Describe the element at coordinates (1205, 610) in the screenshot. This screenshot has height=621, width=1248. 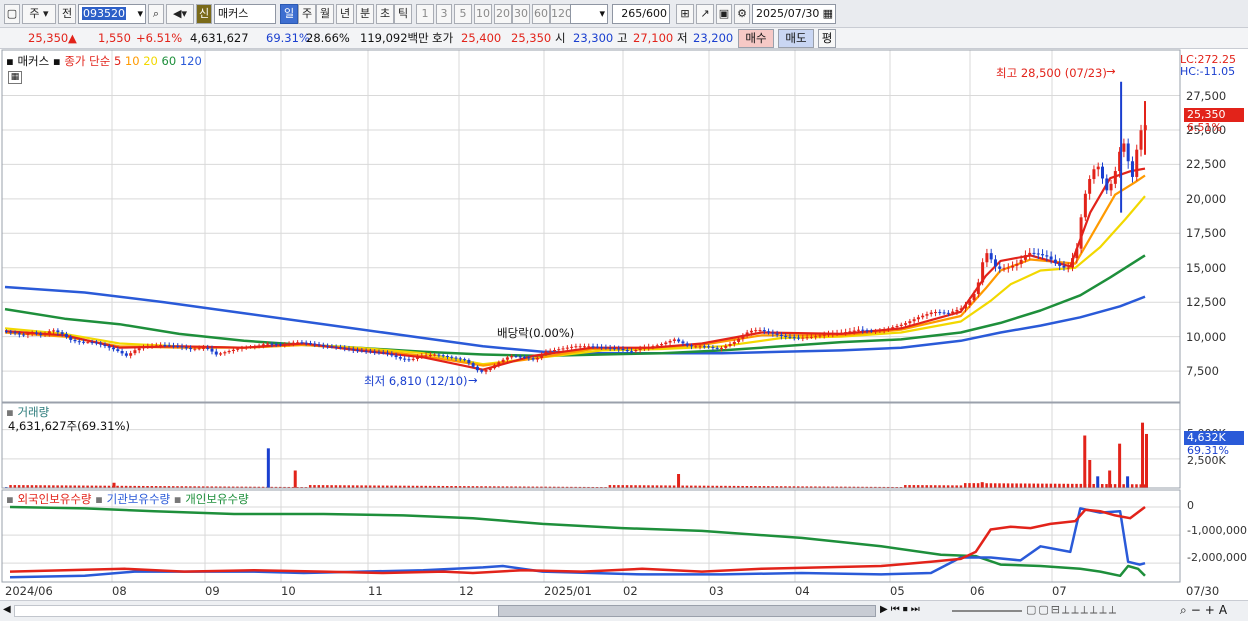
I see `zoom-controls: ⌕−+A` at that location.